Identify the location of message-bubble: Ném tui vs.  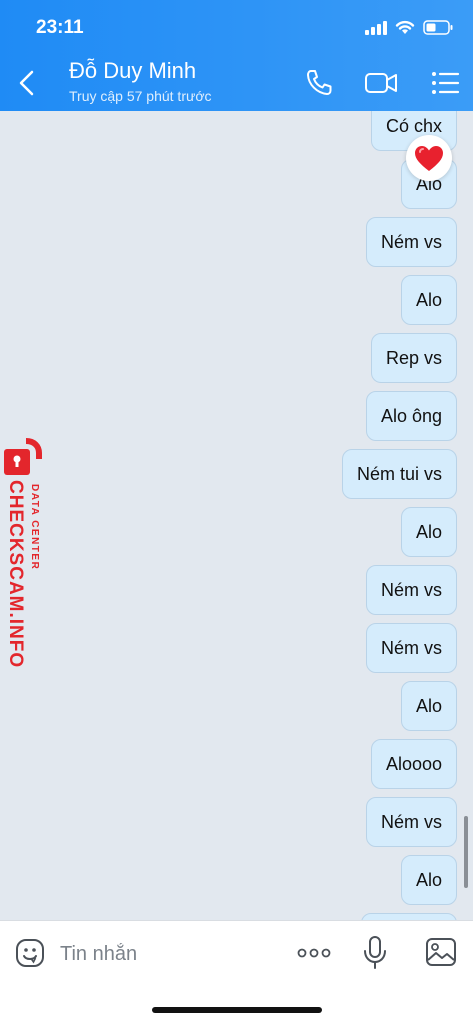
(399, 474).